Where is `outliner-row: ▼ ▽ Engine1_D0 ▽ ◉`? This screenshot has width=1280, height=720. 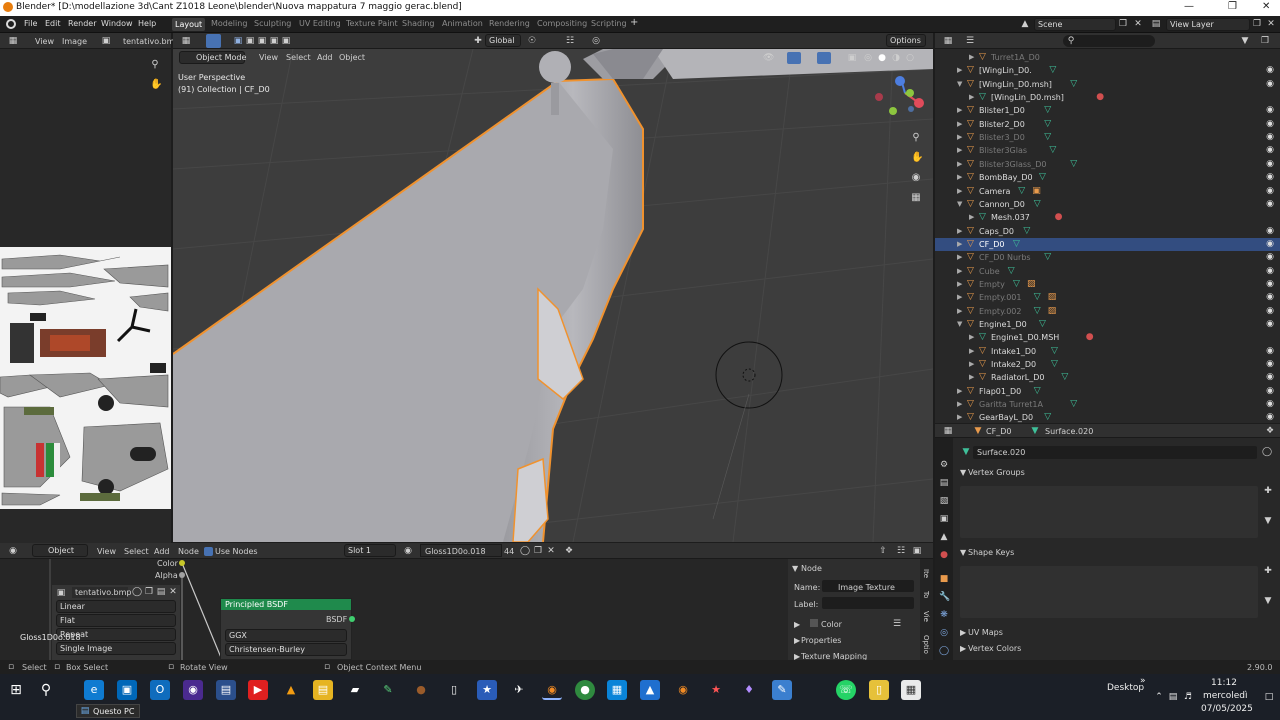 outliner-row: ▼ ▽ Engine1_D0 ▽ ◉ is located at coordinates (1107, 324).